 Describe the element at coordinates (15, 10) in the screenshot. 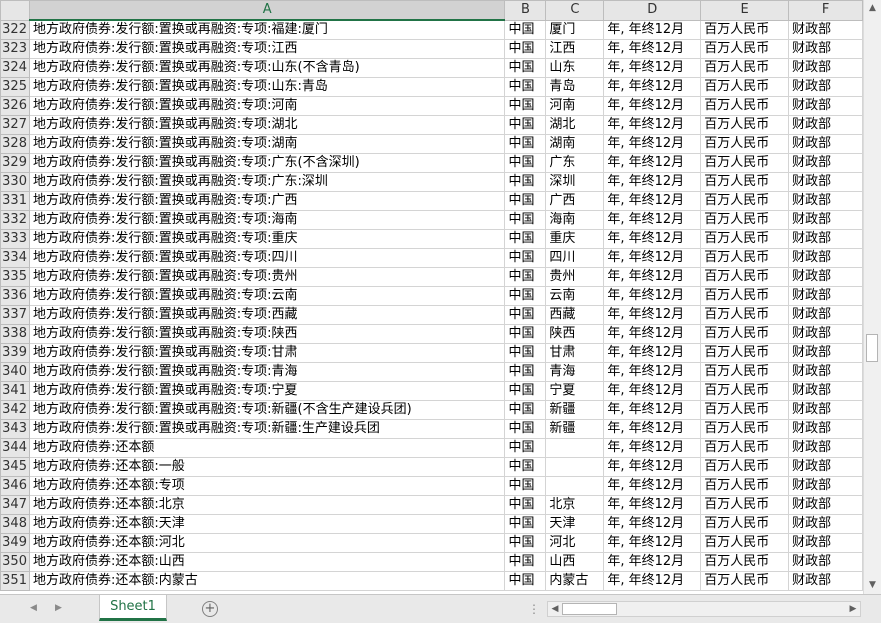

I see `select-all-corner` at that location.